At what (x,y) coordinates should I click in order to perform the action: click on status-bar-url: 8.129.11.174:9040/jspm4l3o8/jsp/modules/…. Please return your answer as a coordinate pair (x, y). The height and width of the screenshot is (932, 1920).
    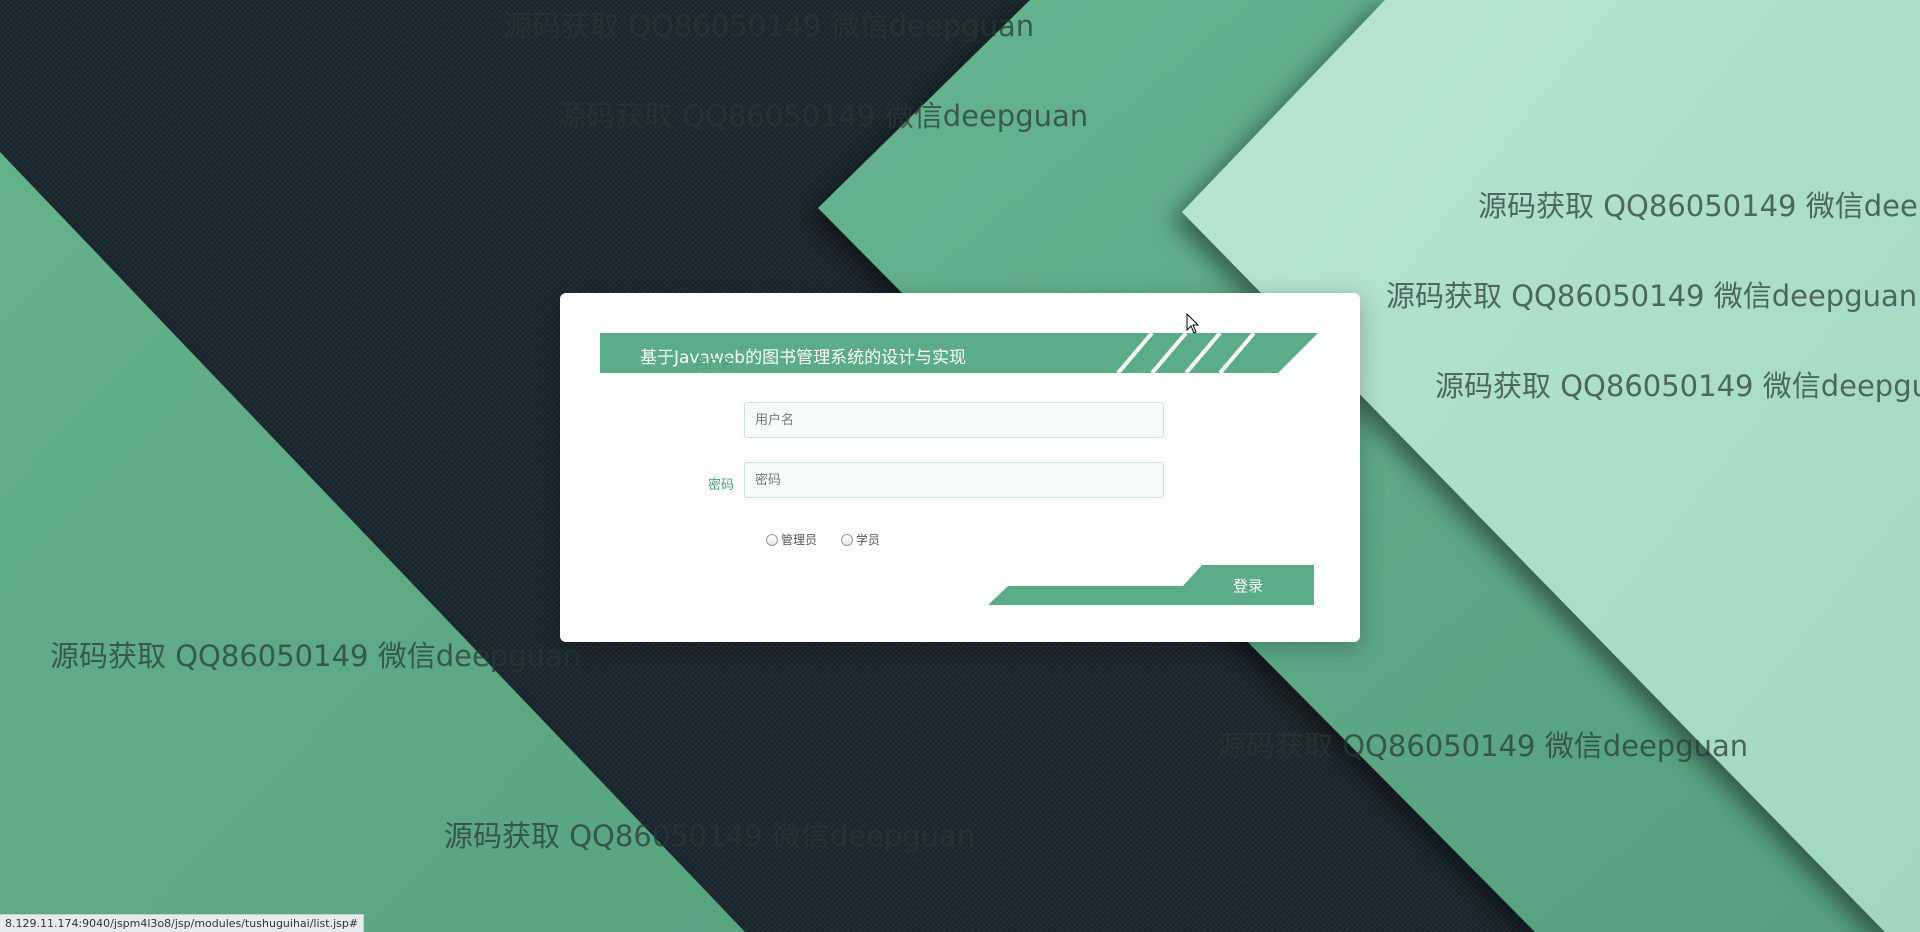
    Looking at the image, I should click on (182, 923).